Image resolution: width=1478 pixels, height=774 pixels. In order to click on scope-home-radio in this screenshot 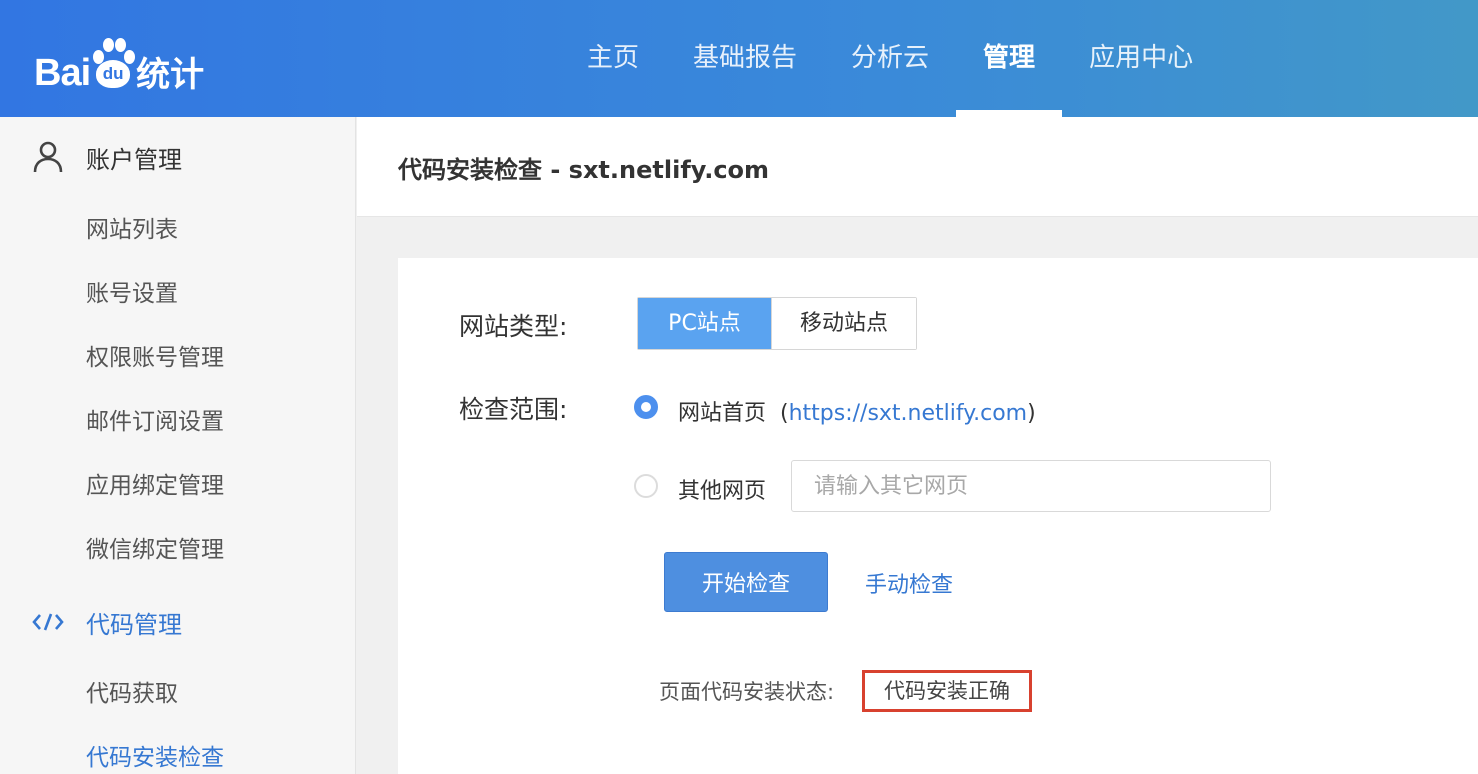, I will do `click(646, 407)`.